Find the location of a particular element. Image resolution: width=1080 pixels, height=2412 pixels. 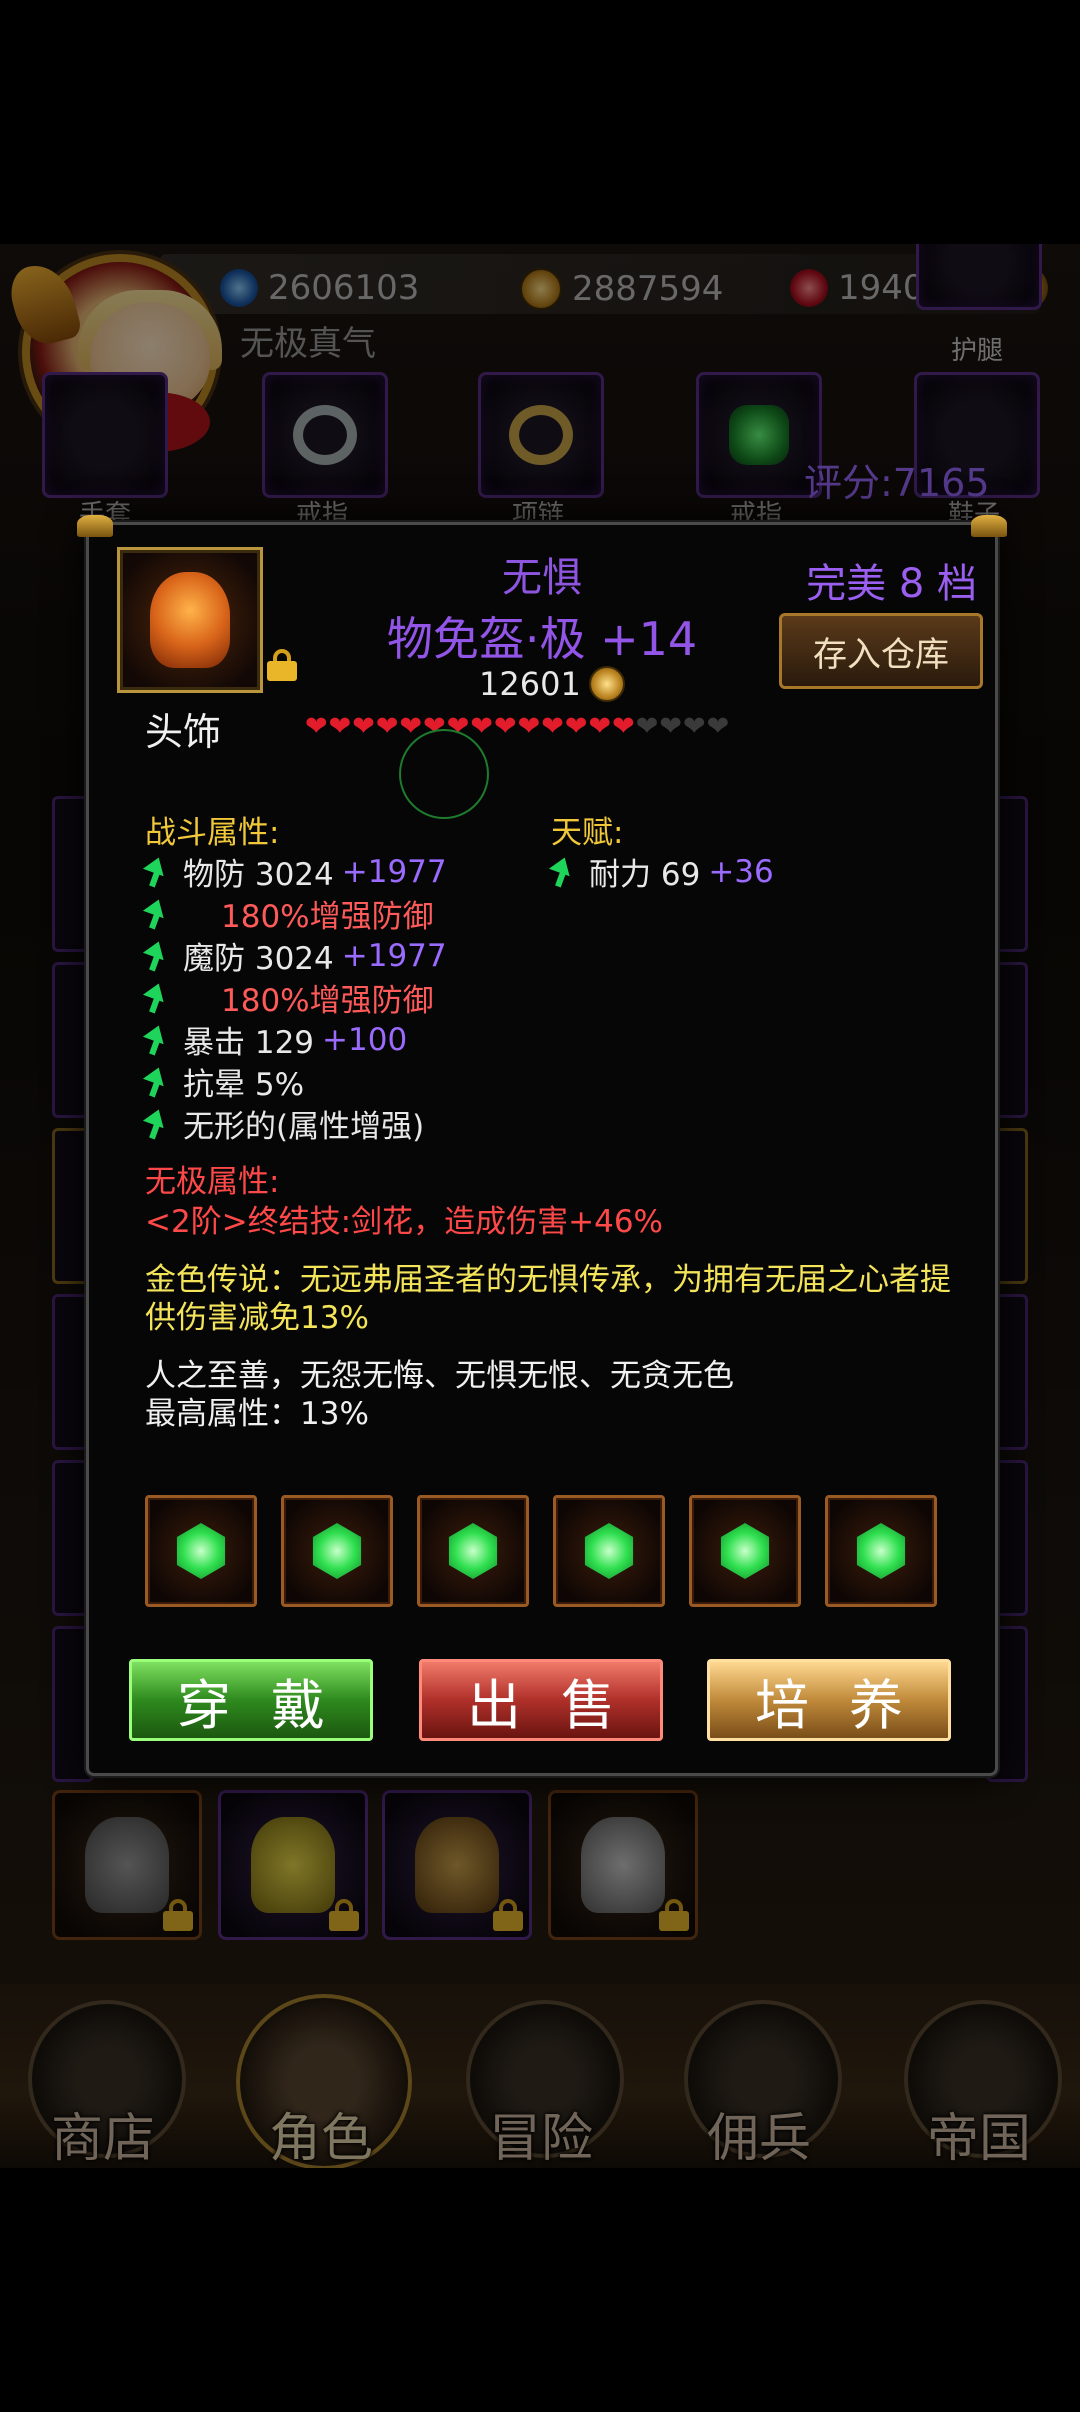

sell-button: 出售 is located at coordinates (541, 1700).